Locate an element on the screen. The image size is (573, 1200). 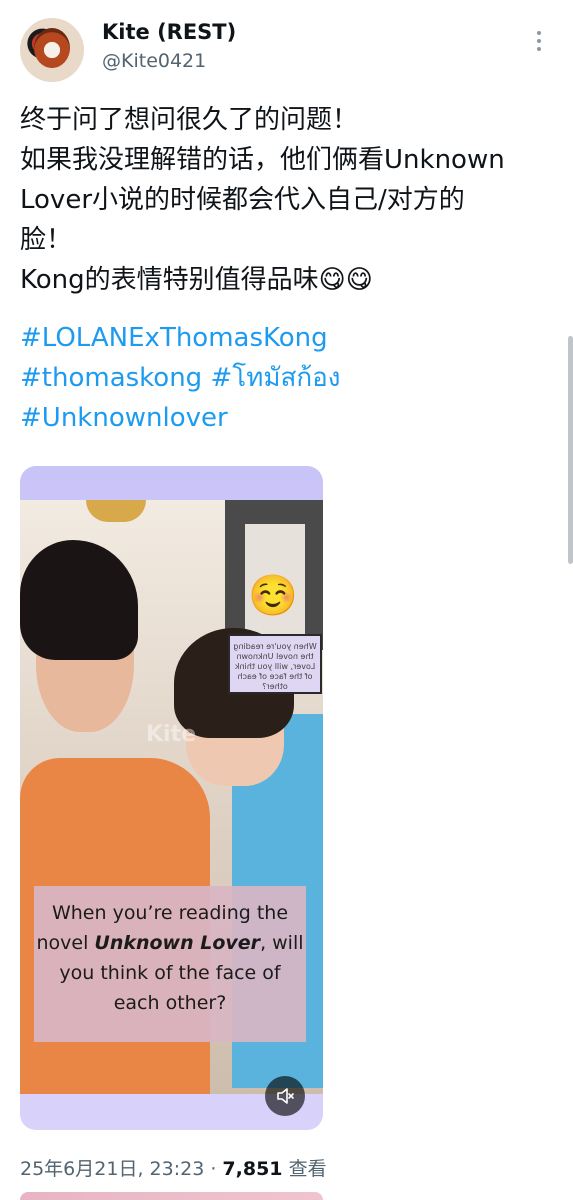
author-name: Kite (REST) is located at coordinates (169, 32).